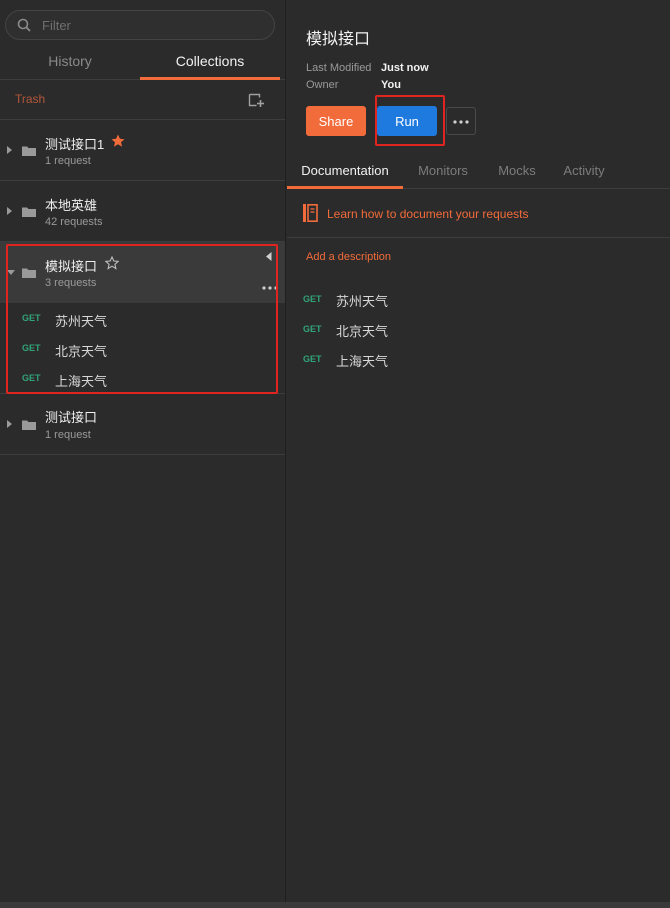  I want to click on star-outline-icon, so click(112, 263).